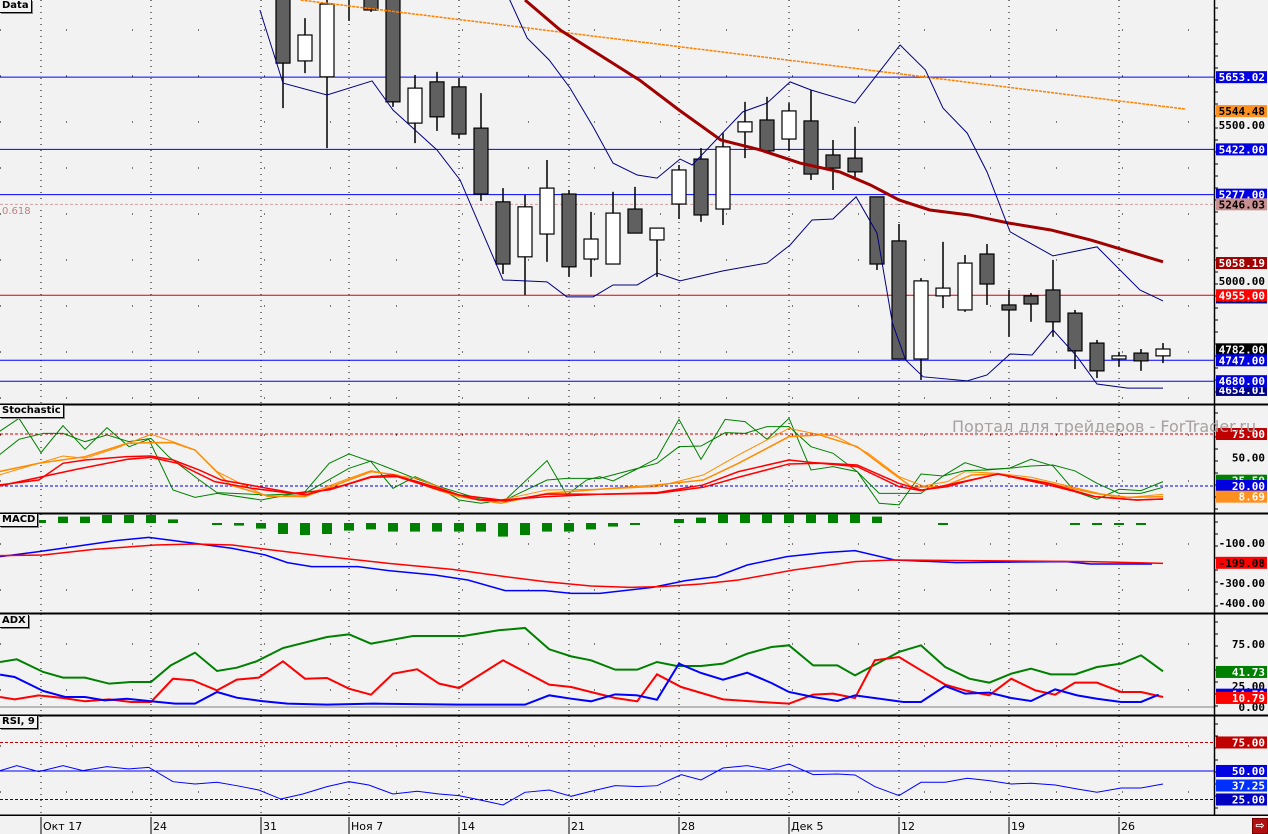  What do you see at coordinates (1242, 263) in the screenshot?
I see `axis-value-label: 5058.19` at bounding box center [1242, 263].